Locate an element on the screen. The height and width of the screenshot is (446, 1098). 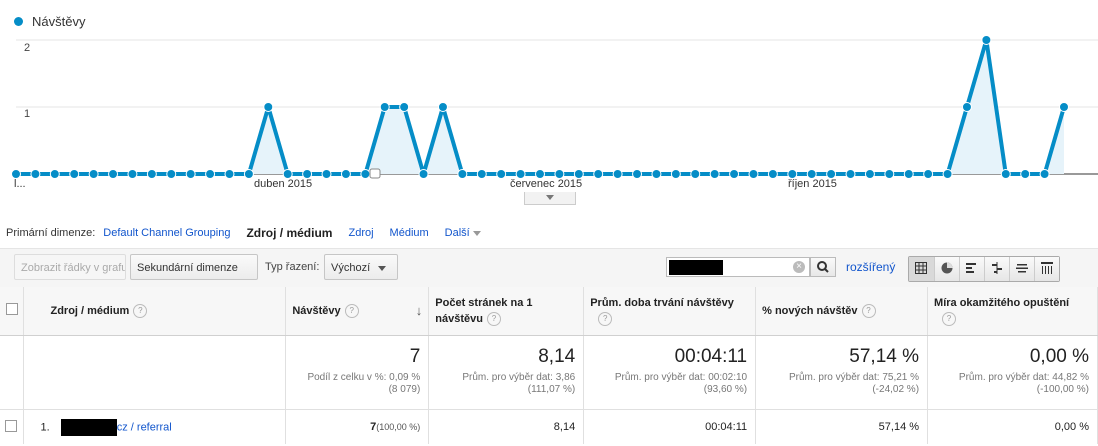
plot-rows-button: Zobrazit řádky v grafu is located at coordinates (70, 267).